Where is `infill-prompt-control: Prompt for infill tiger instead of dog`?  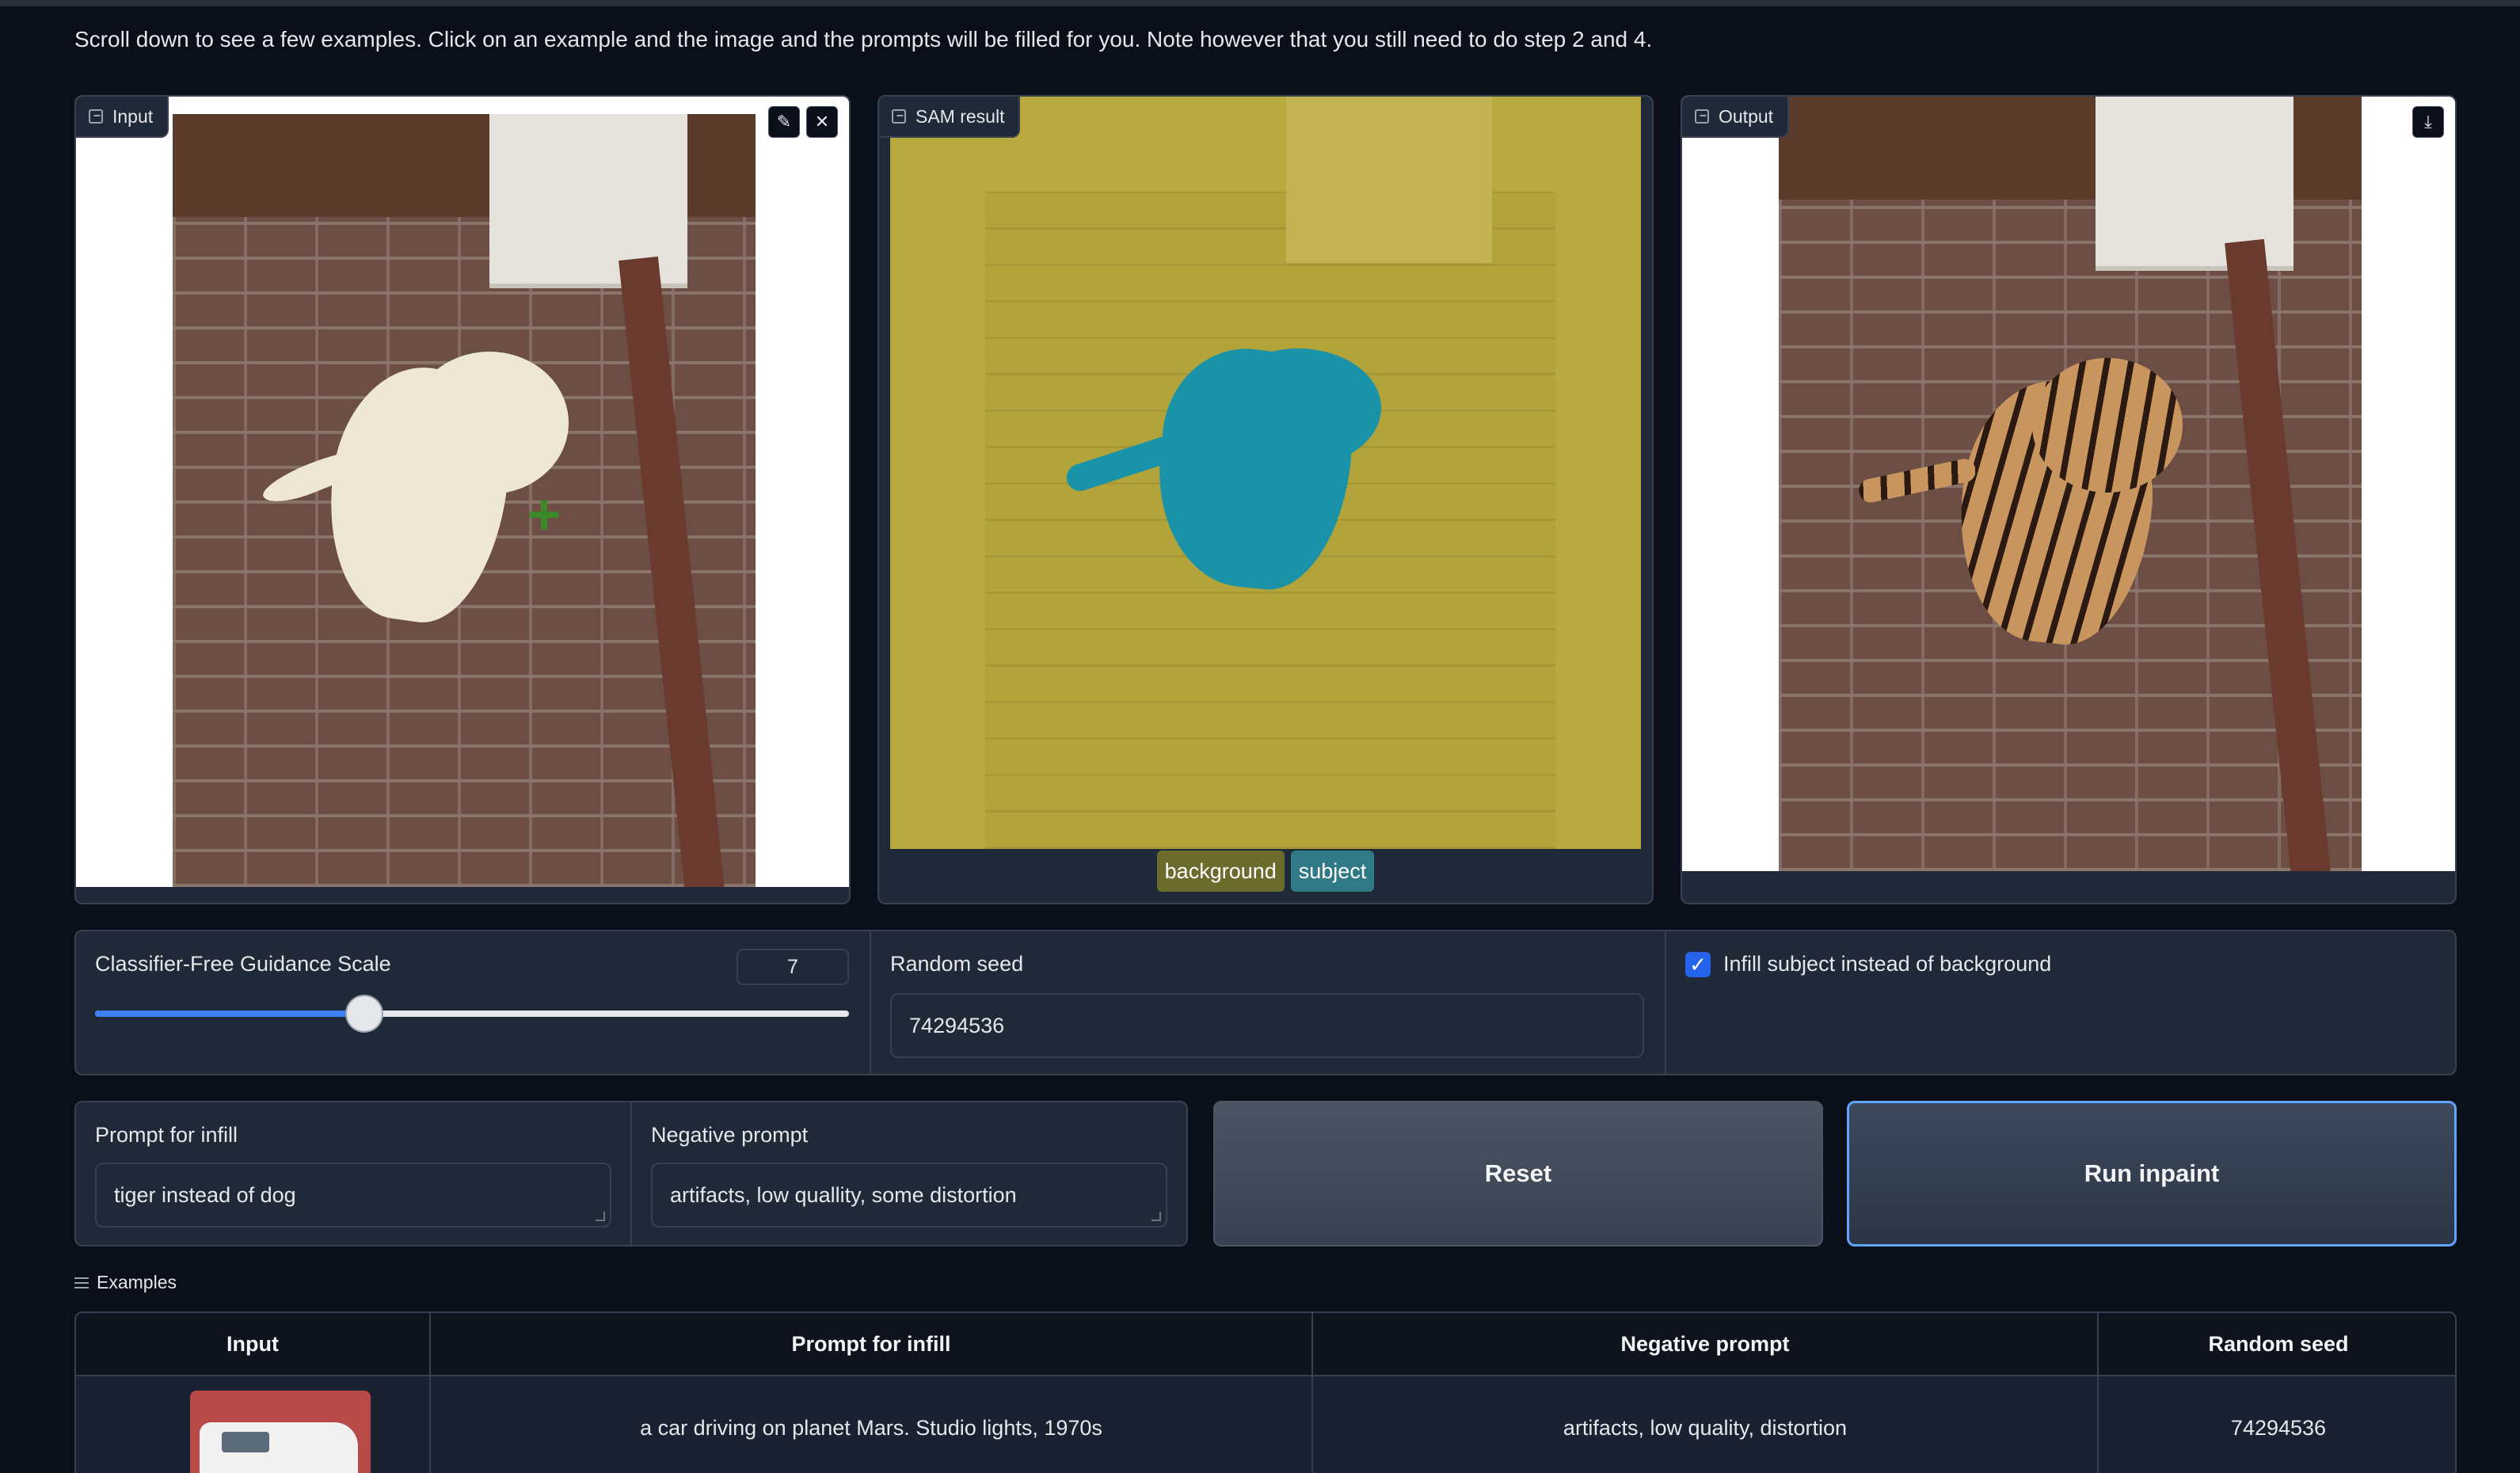 infill-prompt-control: Prompt for infill tiger instead of dog is located at coordinates (353, 1174).